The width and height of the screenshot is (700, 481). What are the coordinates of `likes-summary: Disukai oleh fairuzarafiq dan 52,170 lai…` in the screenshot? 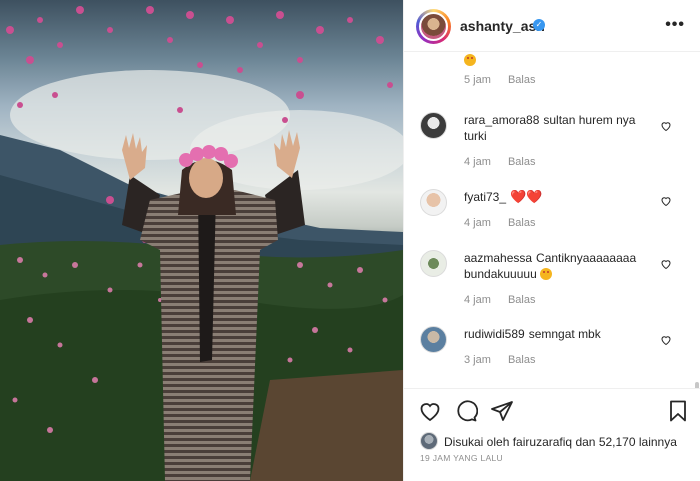 It's located at (548, 441).